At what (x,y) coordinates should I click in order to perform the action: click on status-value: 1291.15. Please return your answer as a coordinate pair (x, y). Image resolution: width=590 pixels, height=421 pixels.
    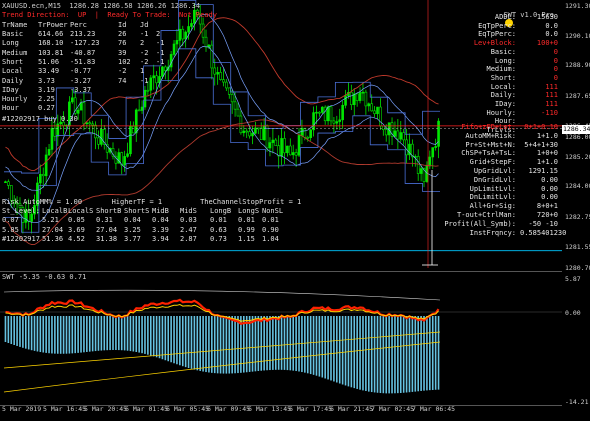
    Looking at the image, I should click on (543, 171).